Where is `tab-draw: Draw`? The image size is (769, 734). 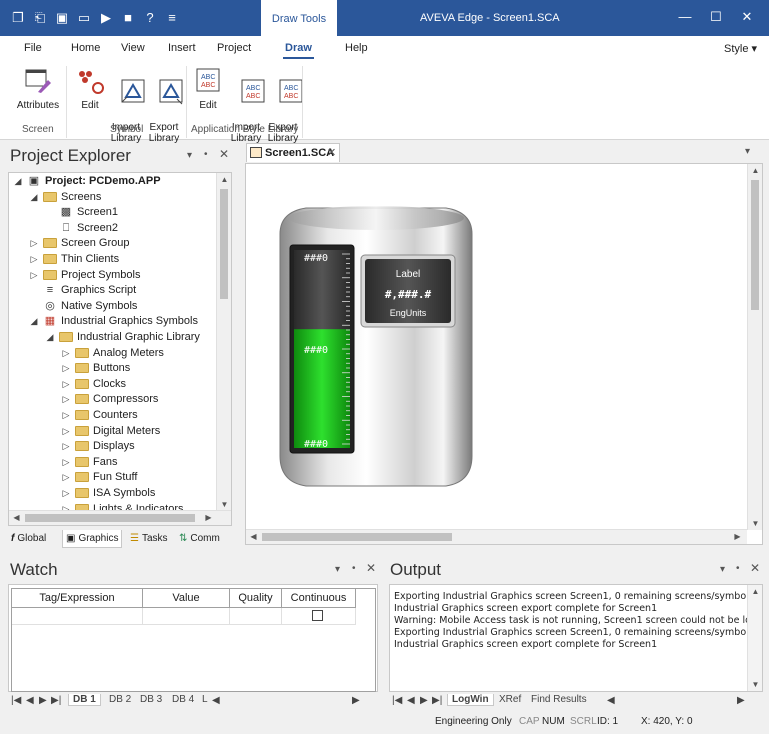
tab-draw: Draw is located at coordinates (298, 50).